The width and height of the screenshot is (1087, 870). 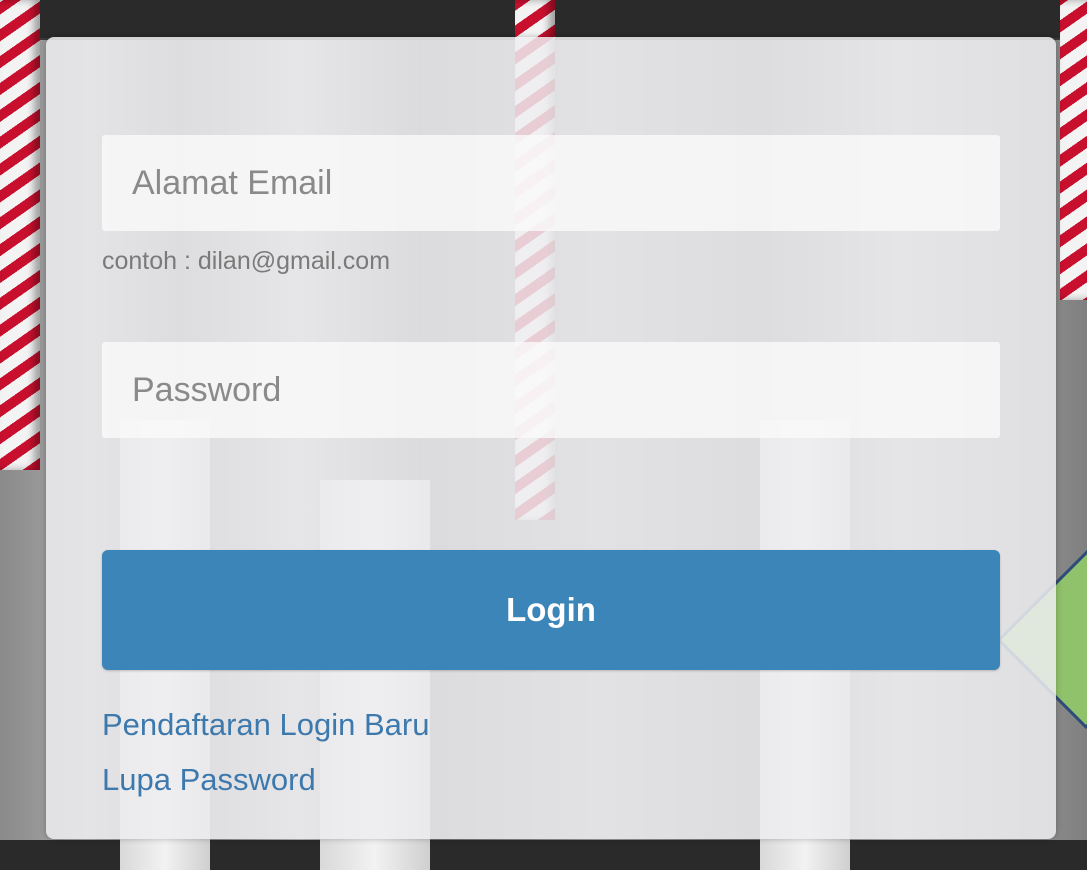 I want to click on login-button: Login, so click(x=551, y=610).